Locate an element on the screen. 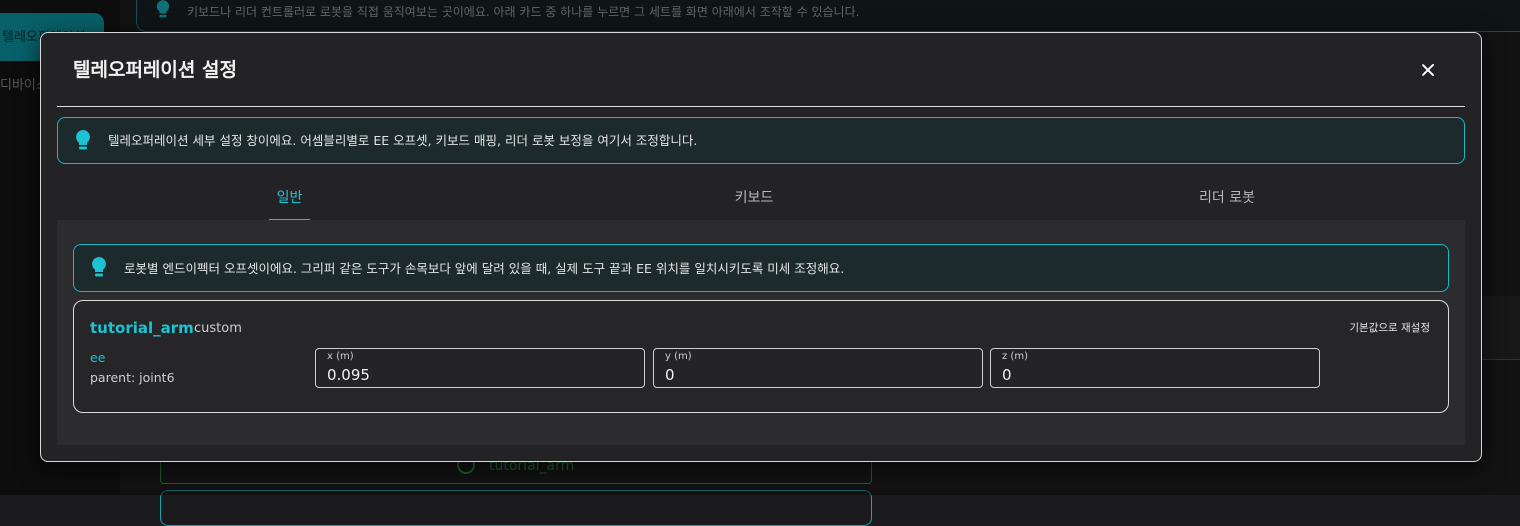 Image resolution: width=1520 pixels, height=526 pixels. ee-link-name: ee is located at coordinates (97, 357).